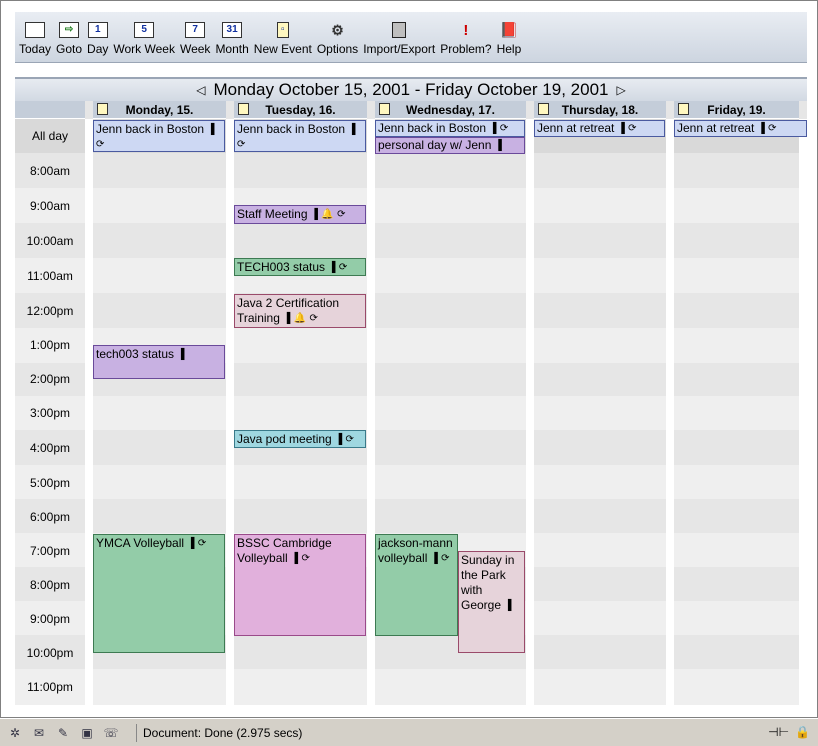 The height and width of the screenshot is (746, 818). I want to click on event-jenn-retreat-fri: Jenn at retreat ▐ ⟳, so click(740, 128).